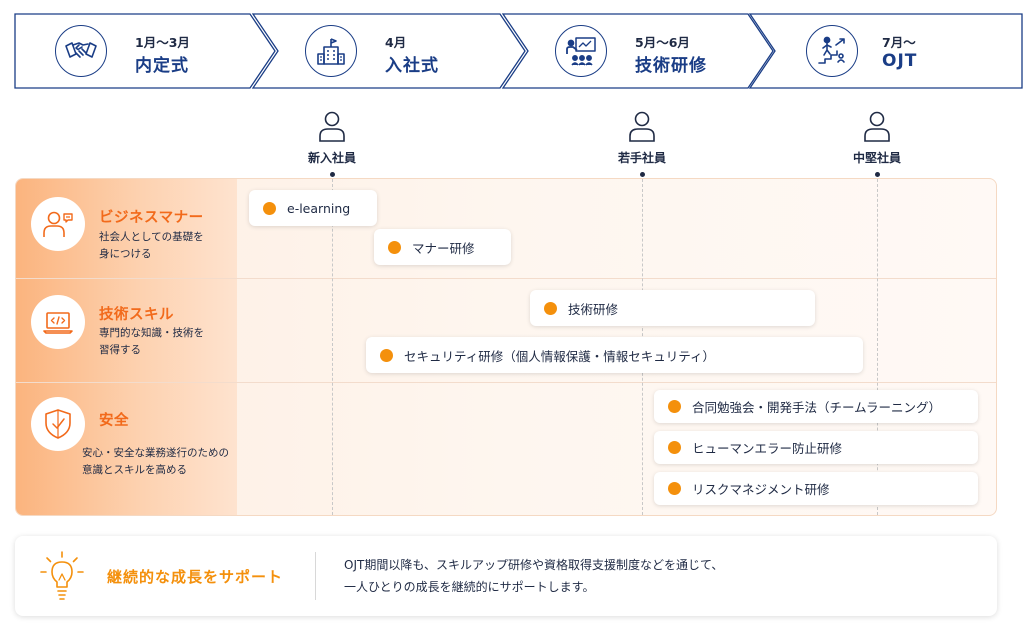 This screenshot has width=1024, height=631. Describe the element at coordinates (162, 42) in the screenshot. I see `step-period: 1月〜3月` at that location.